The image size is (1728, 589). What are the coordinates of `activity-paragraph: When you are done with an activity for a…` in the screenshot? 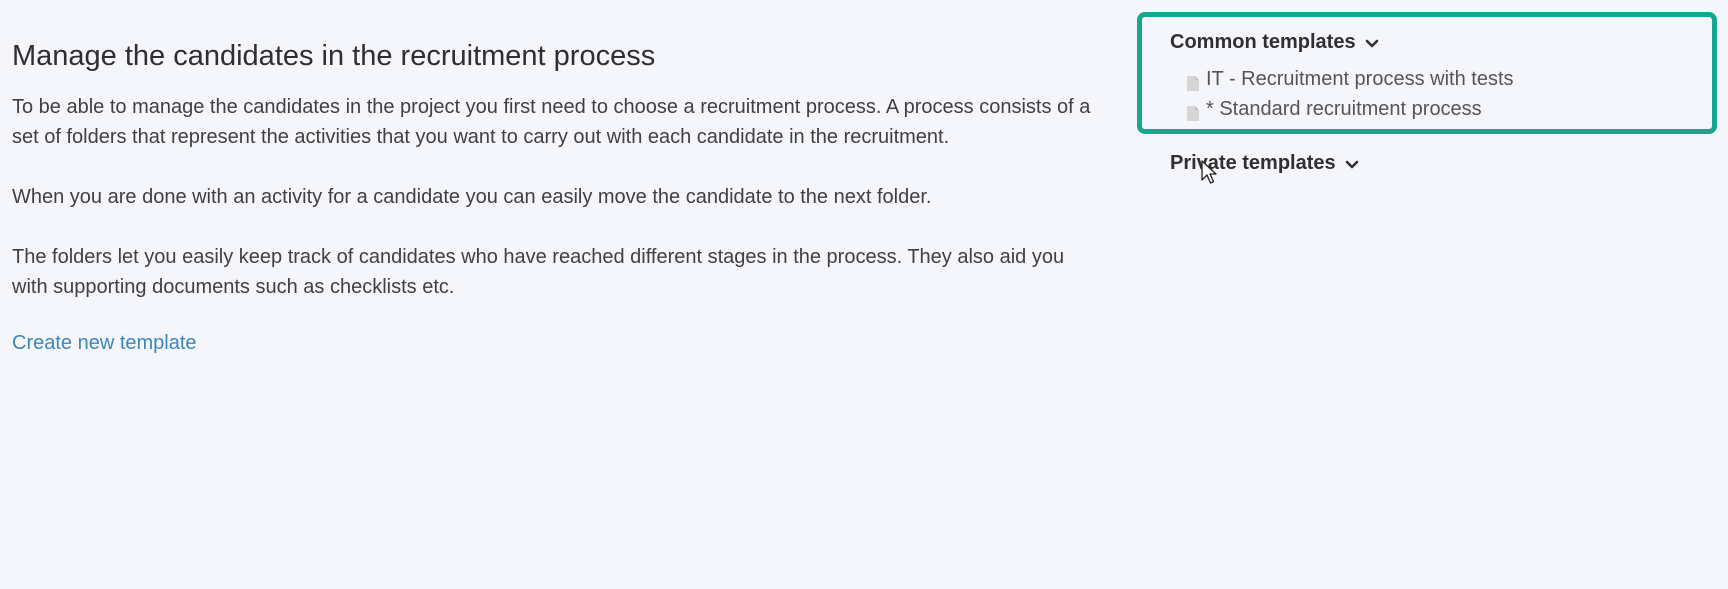 It's located at (472, 196).